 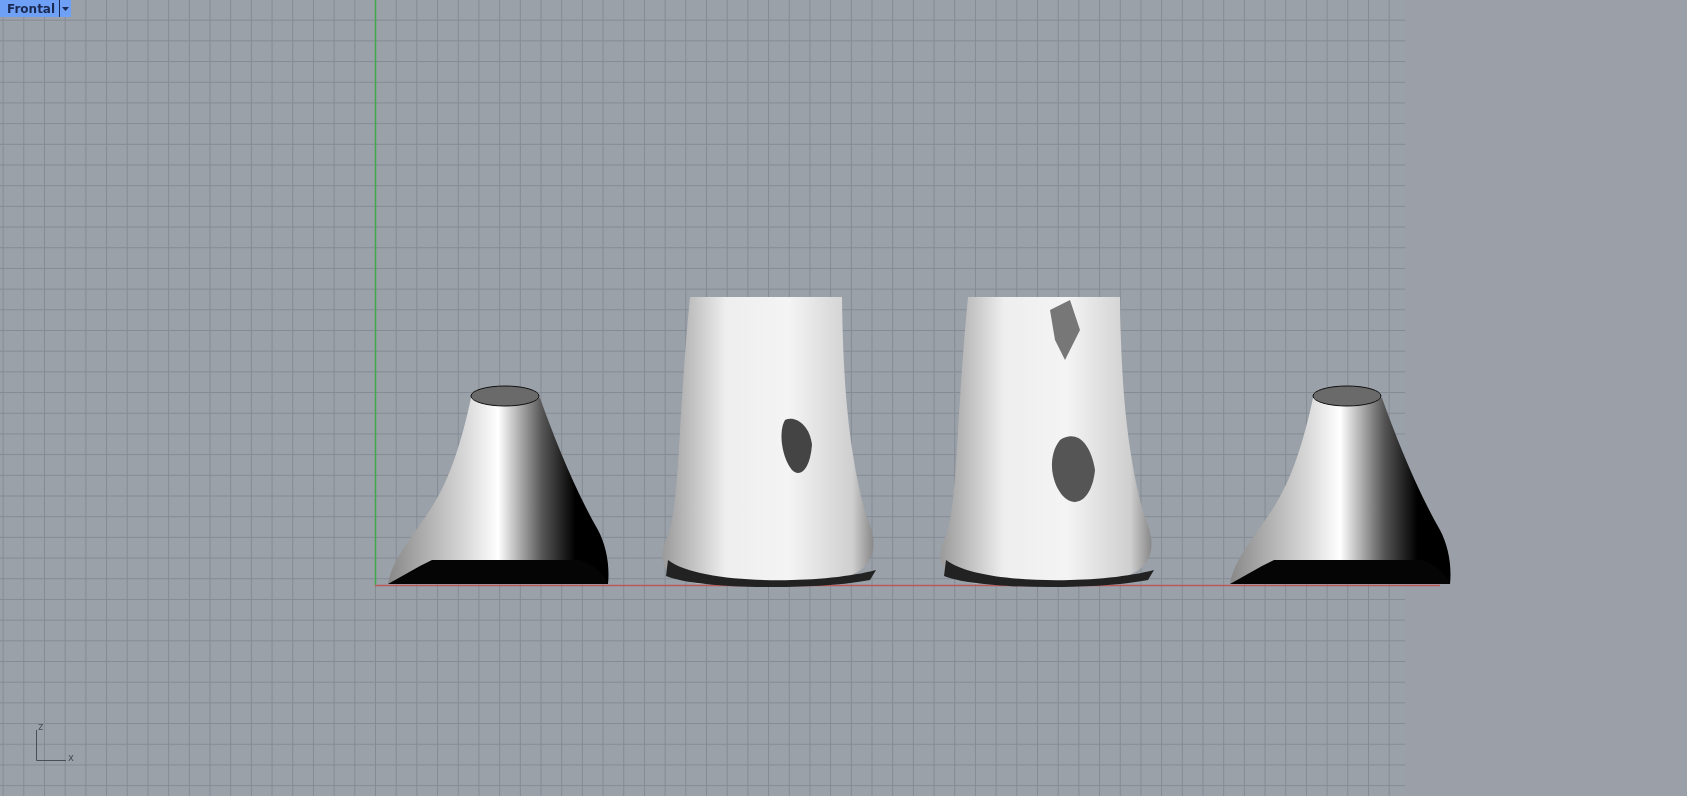 What do you see at coordinates (31, 8) in the screenshot?
I see `viewport-title: Frontal` at bounding box center [31, 8].